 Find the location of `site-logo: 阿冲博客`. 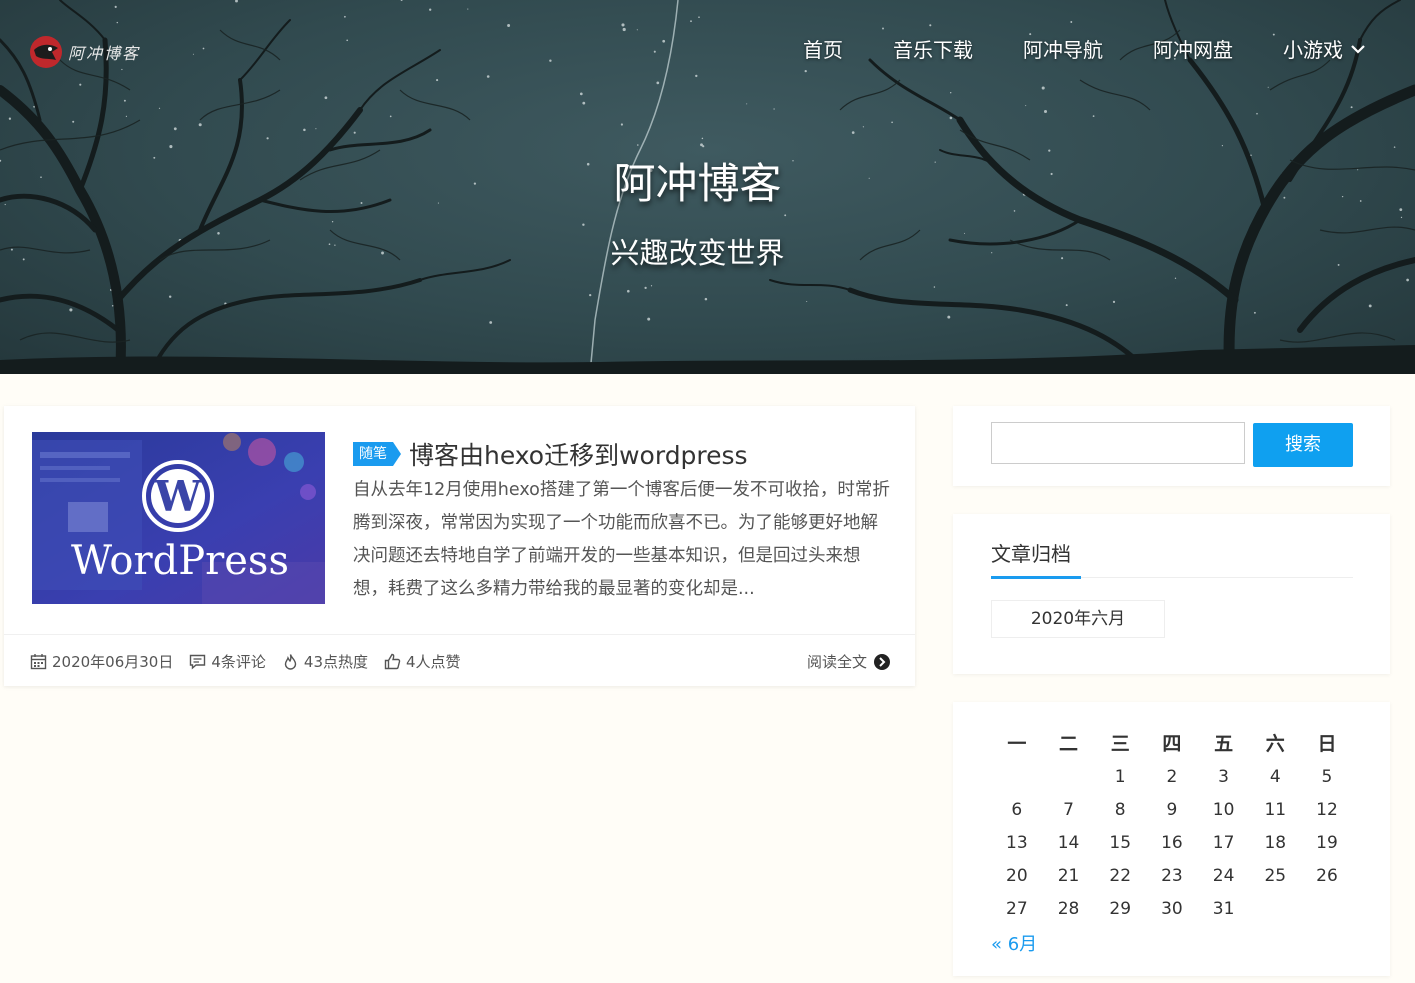

site-logo: 阿冲博客 is located at coordinates (84, 52).